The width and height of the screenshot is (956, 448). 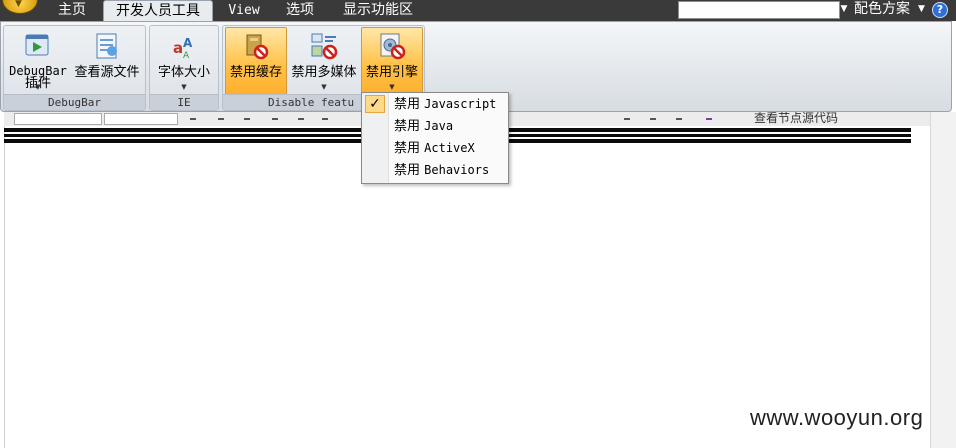 I want to click on font-size-icon: a A A, so click(x=183, y=48).